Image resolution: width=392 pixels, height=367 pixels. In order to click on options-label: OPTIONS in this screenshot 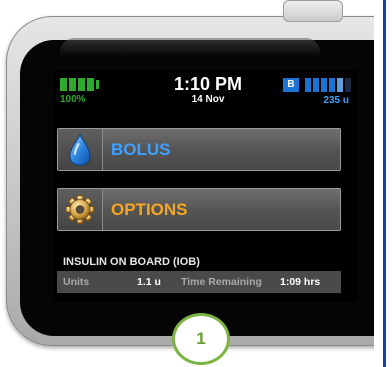, I will do `click(149, 209)`.